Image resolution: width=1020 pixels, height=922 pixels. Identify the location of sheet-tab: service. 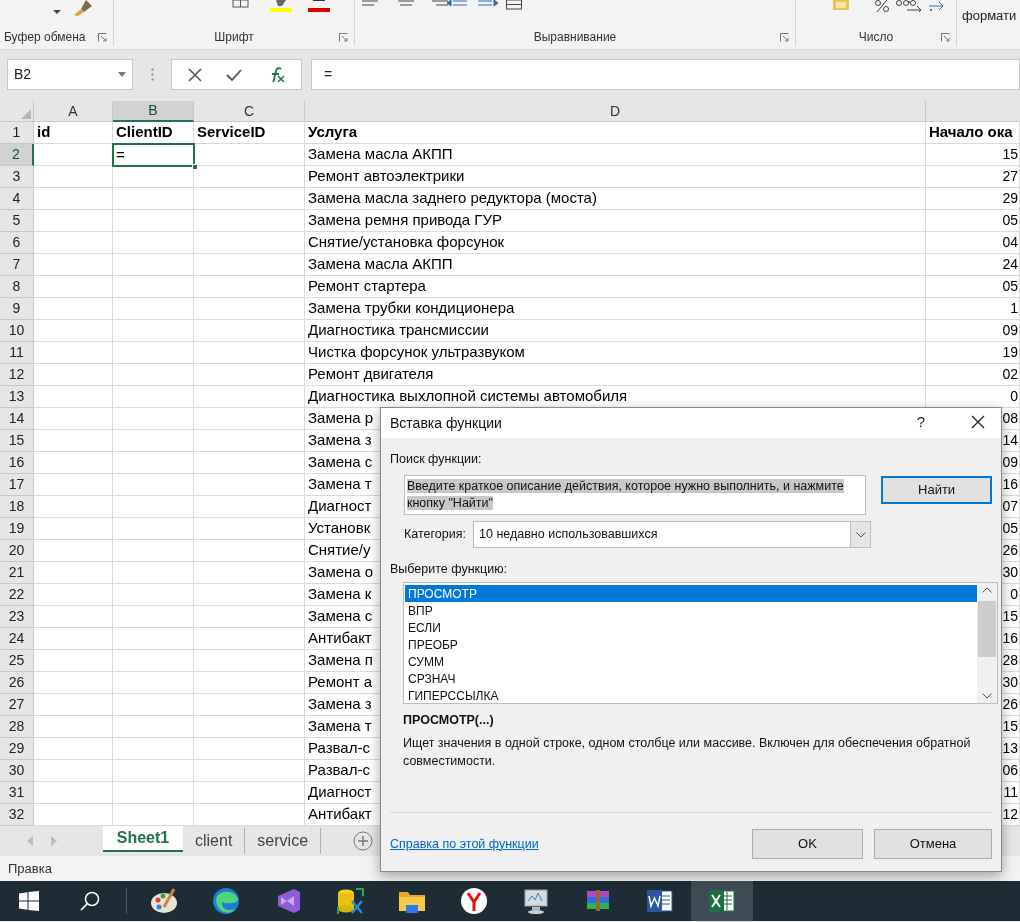
(283, 841).